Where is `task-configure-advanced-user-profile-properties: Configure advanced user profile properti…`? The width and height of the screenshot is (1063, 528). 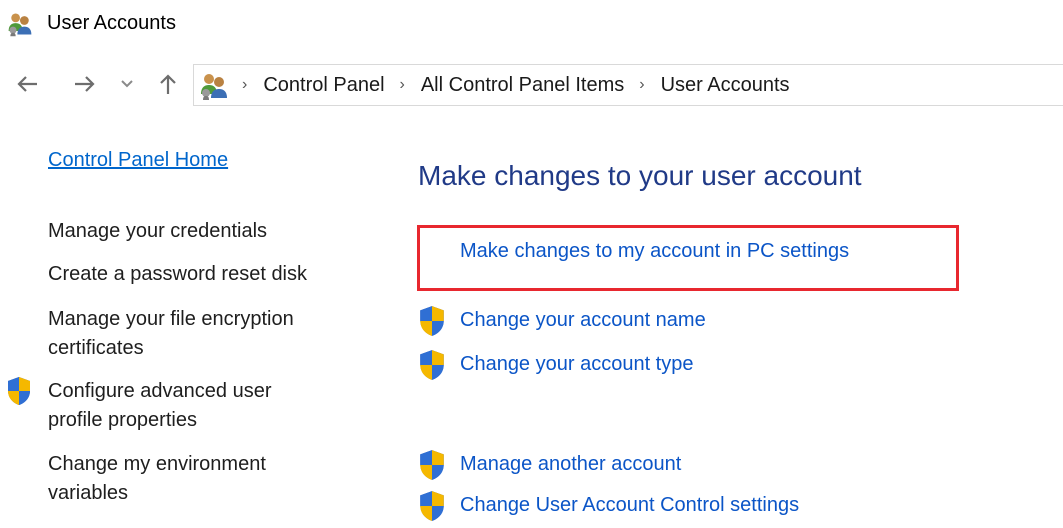 task-configure-advanced-user-profile-properties: Configure advanced user profile properti… is located at coordinates (159, 406).